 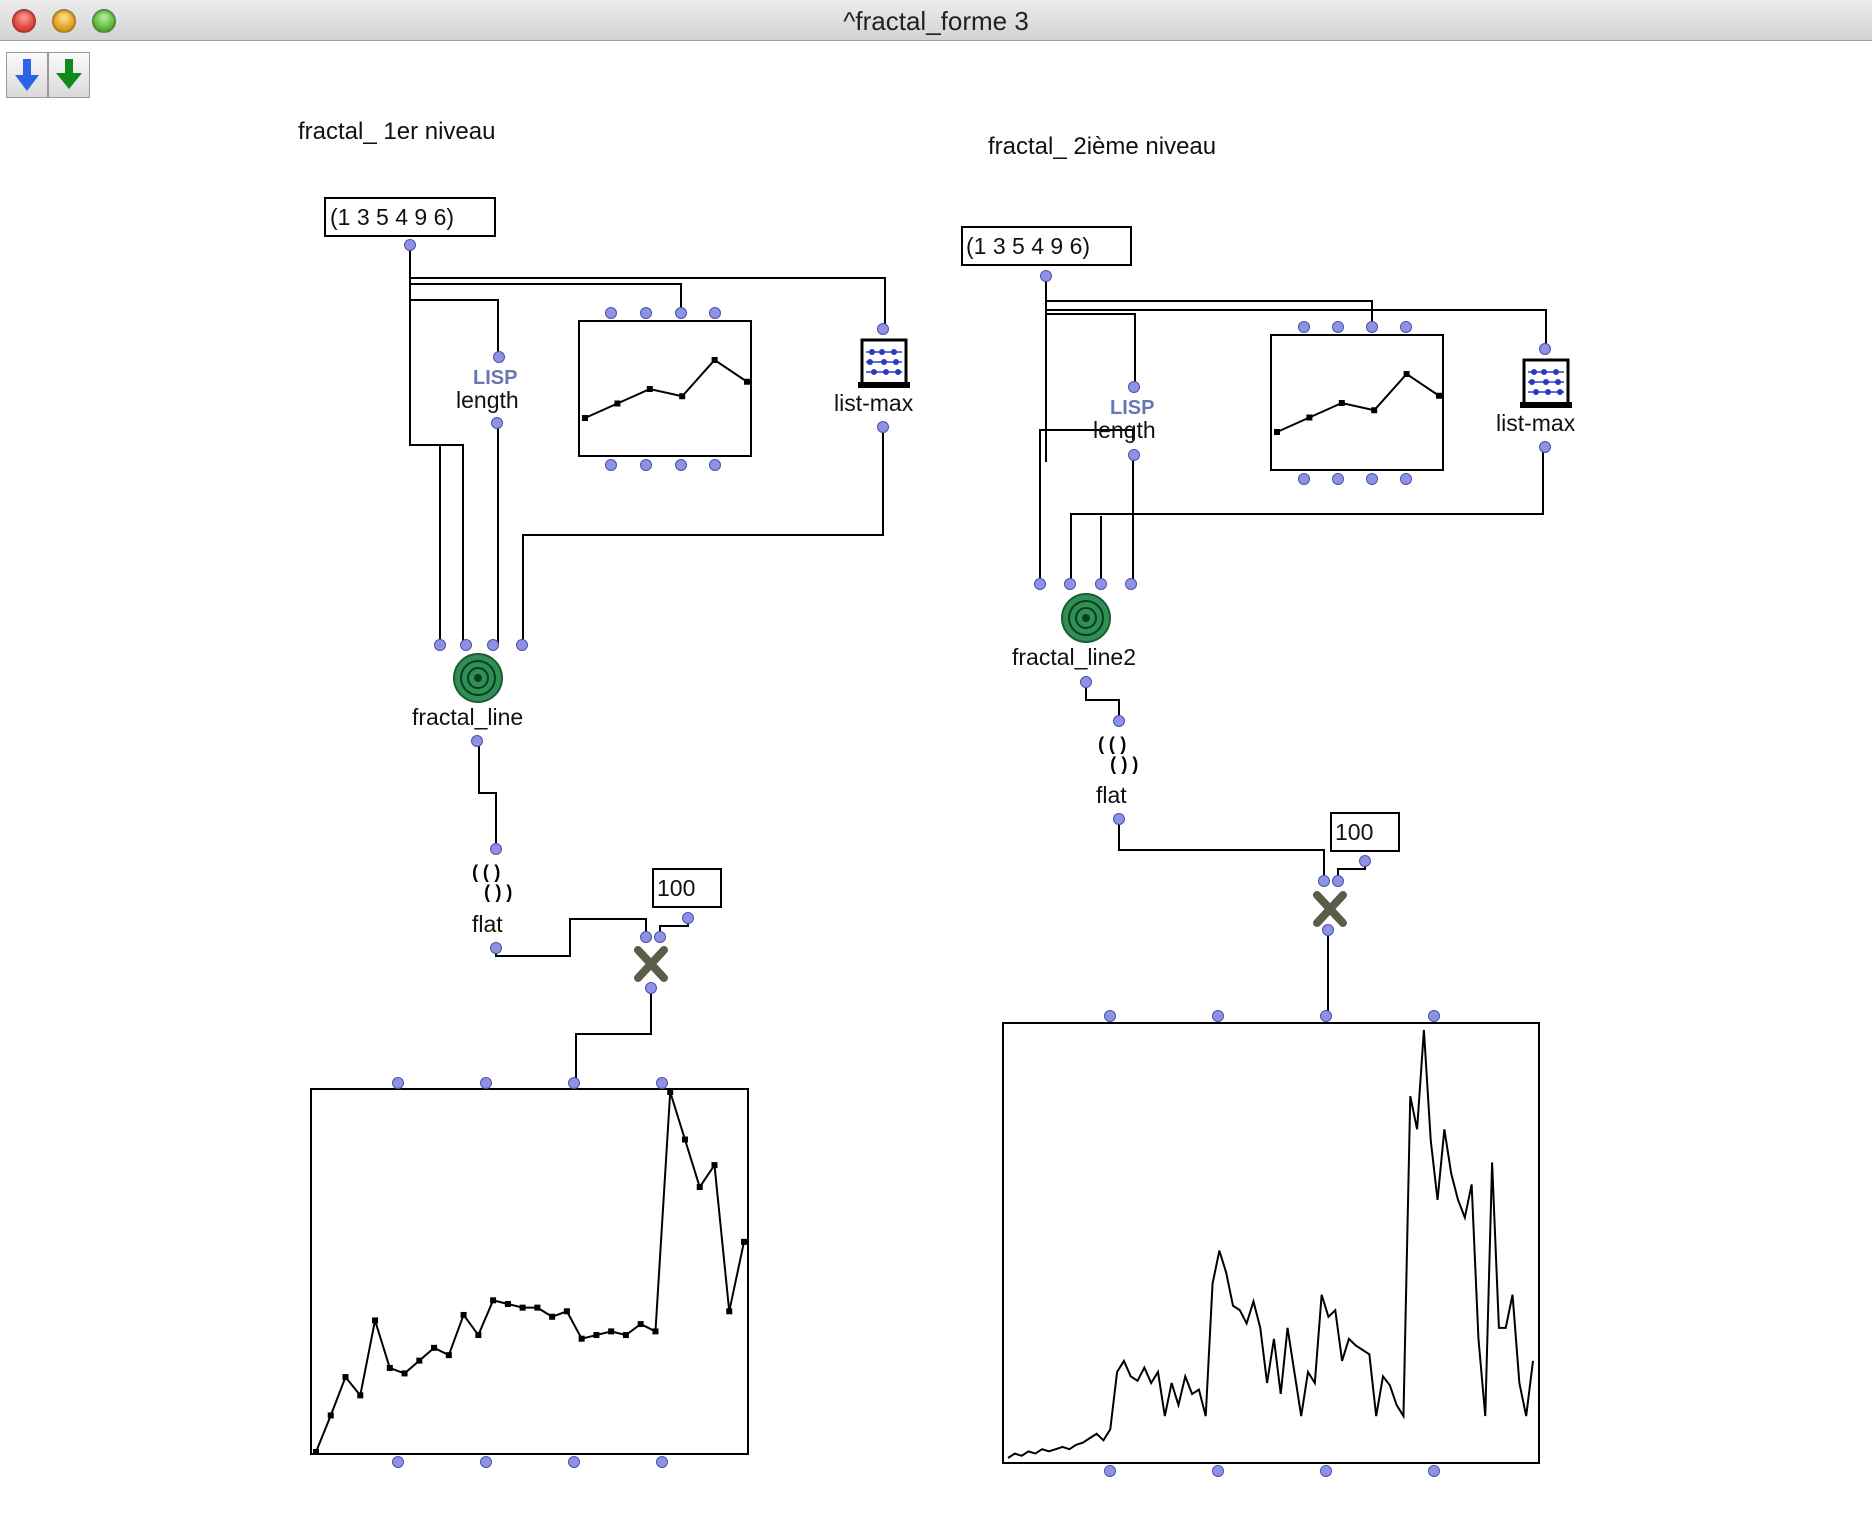 What do you see at coordinates (529, 1271) in the screenshot?
I see `bpf-editor-large-left` at bounding box center [529, 1271].